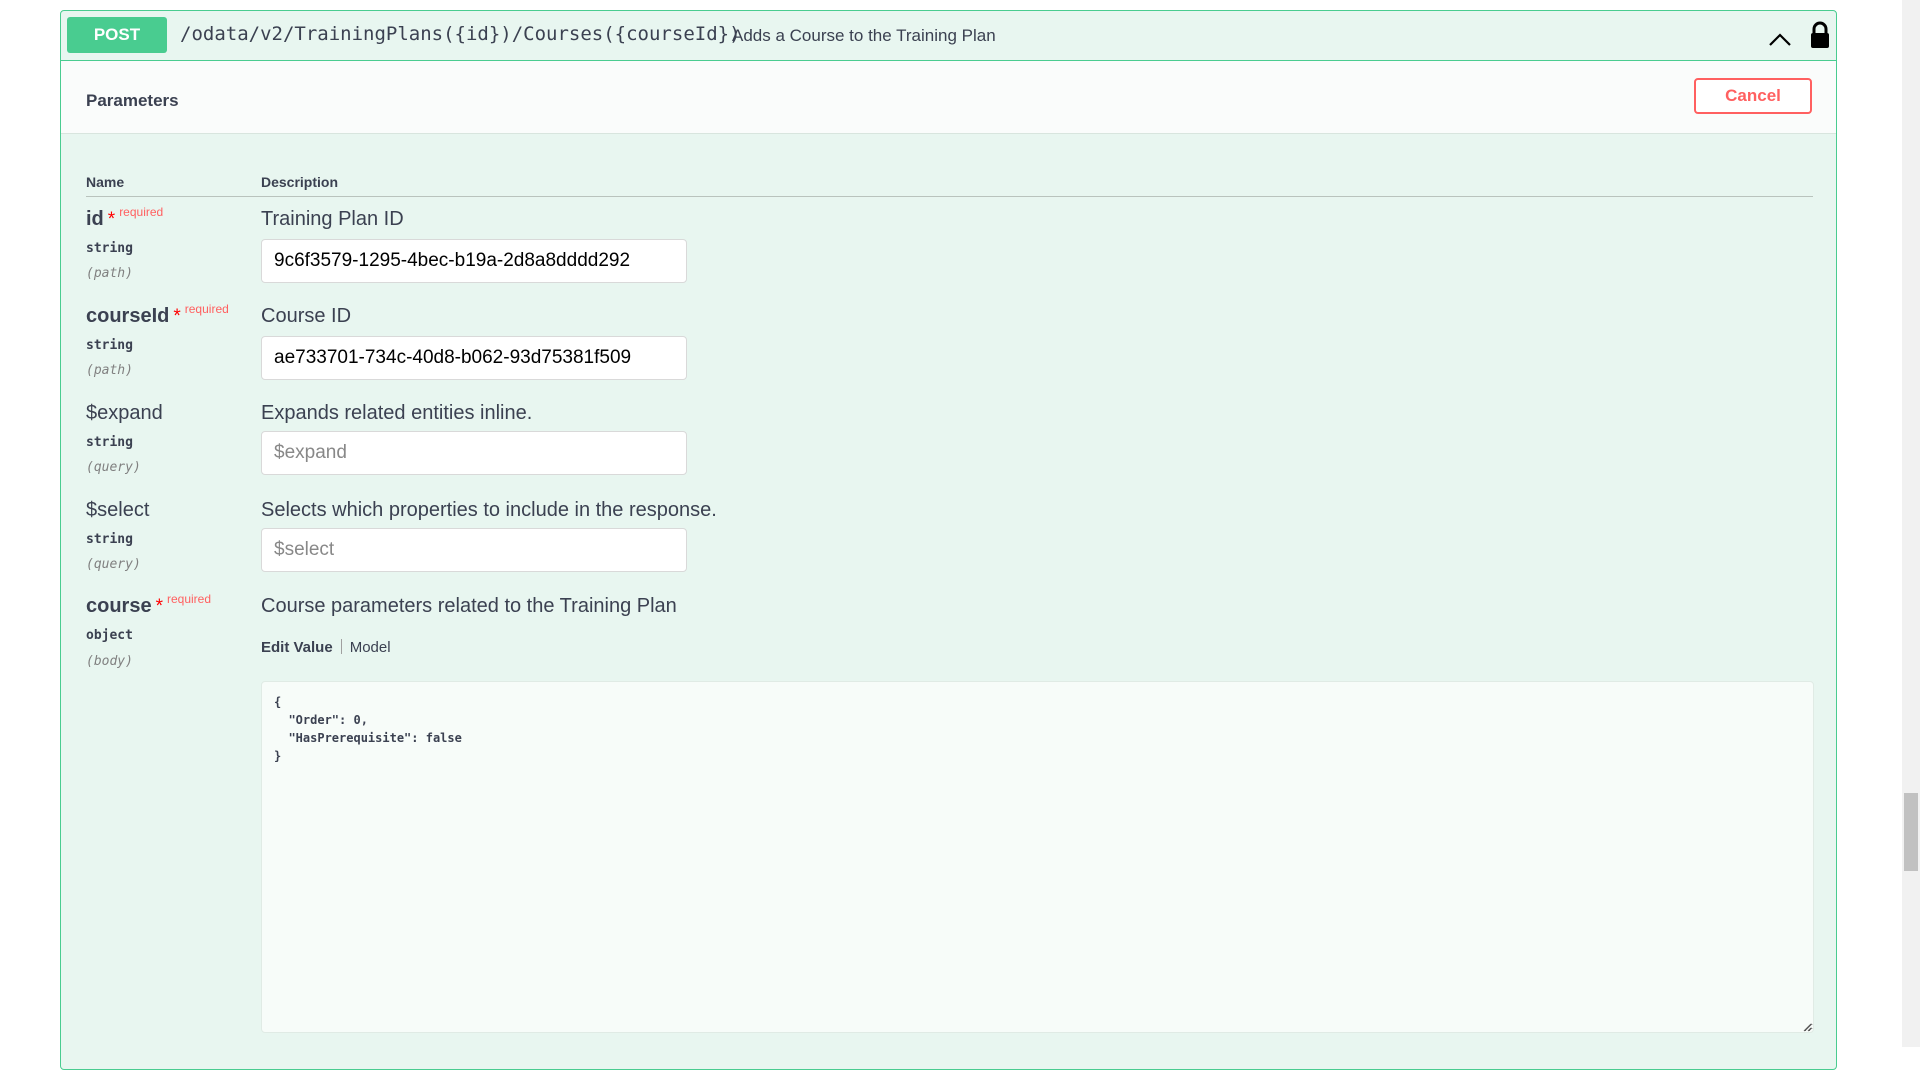 Image resolution: width=1920 pixels, height=1070 pixels. I want to click on param-location-courseid: (path), so click(109, 370).